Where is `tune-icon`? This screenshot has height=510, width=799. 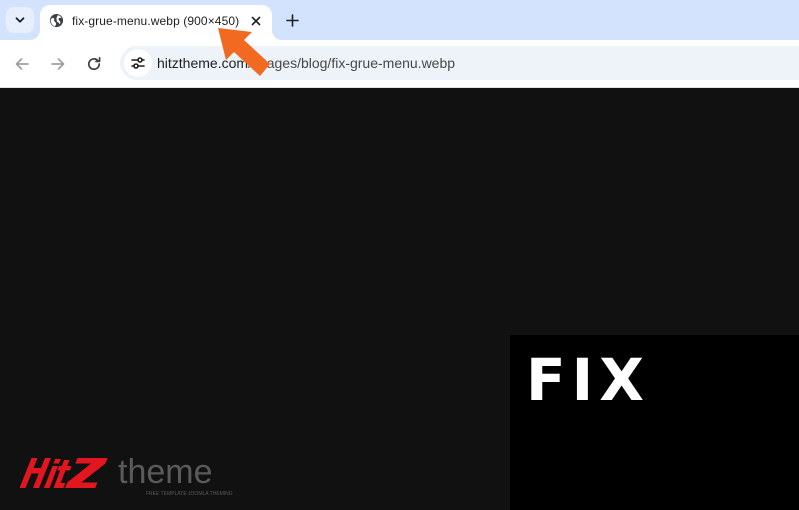 tune-icon is located at coordinates (138, 63).